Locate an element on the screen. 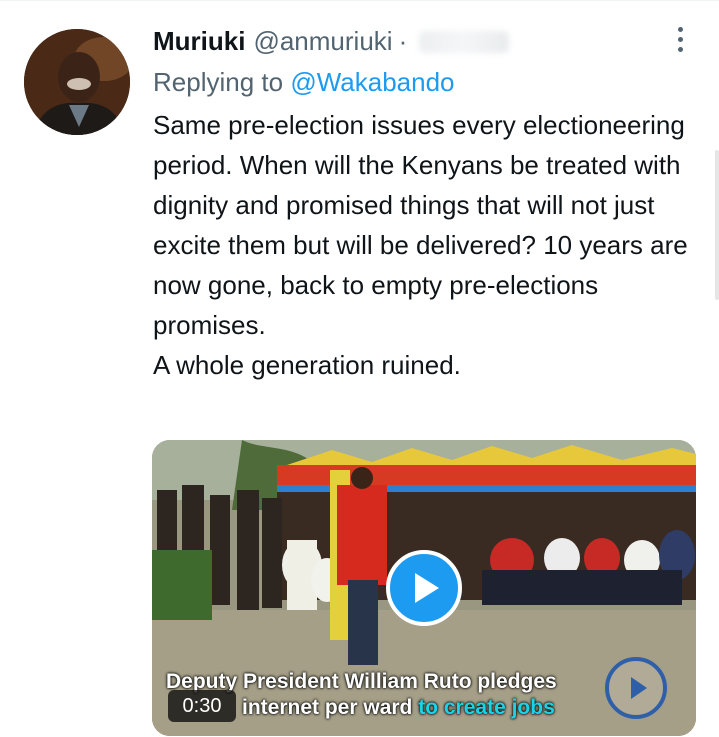 This screenshot has height=737, width=719. caption-line-2-highlight: to create jobs is located at coordinates (486, 707).